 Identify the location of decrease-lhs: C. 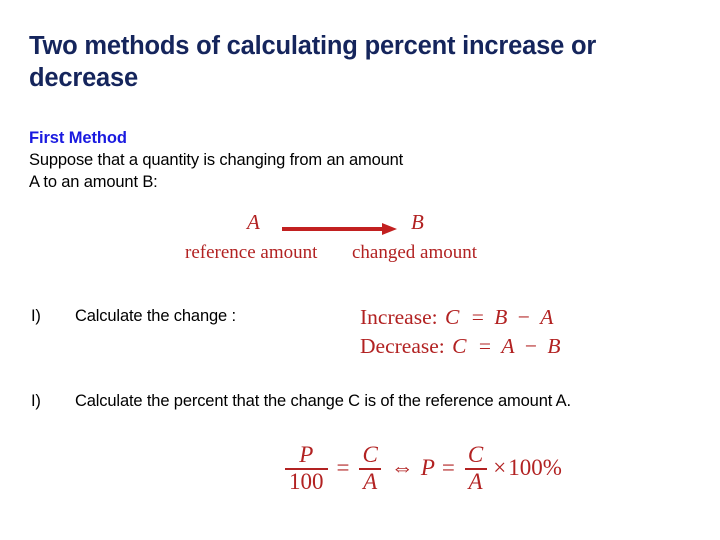
(459, 346).